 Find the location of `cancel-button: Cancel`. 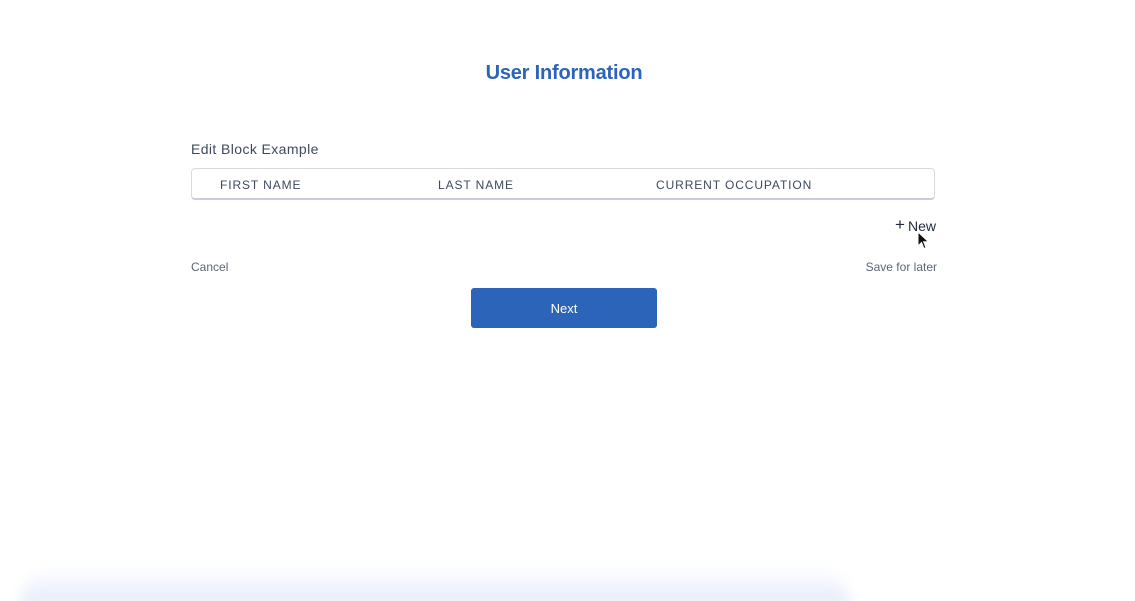

cancel-button: Cancel is located at coordinates (209, 267).